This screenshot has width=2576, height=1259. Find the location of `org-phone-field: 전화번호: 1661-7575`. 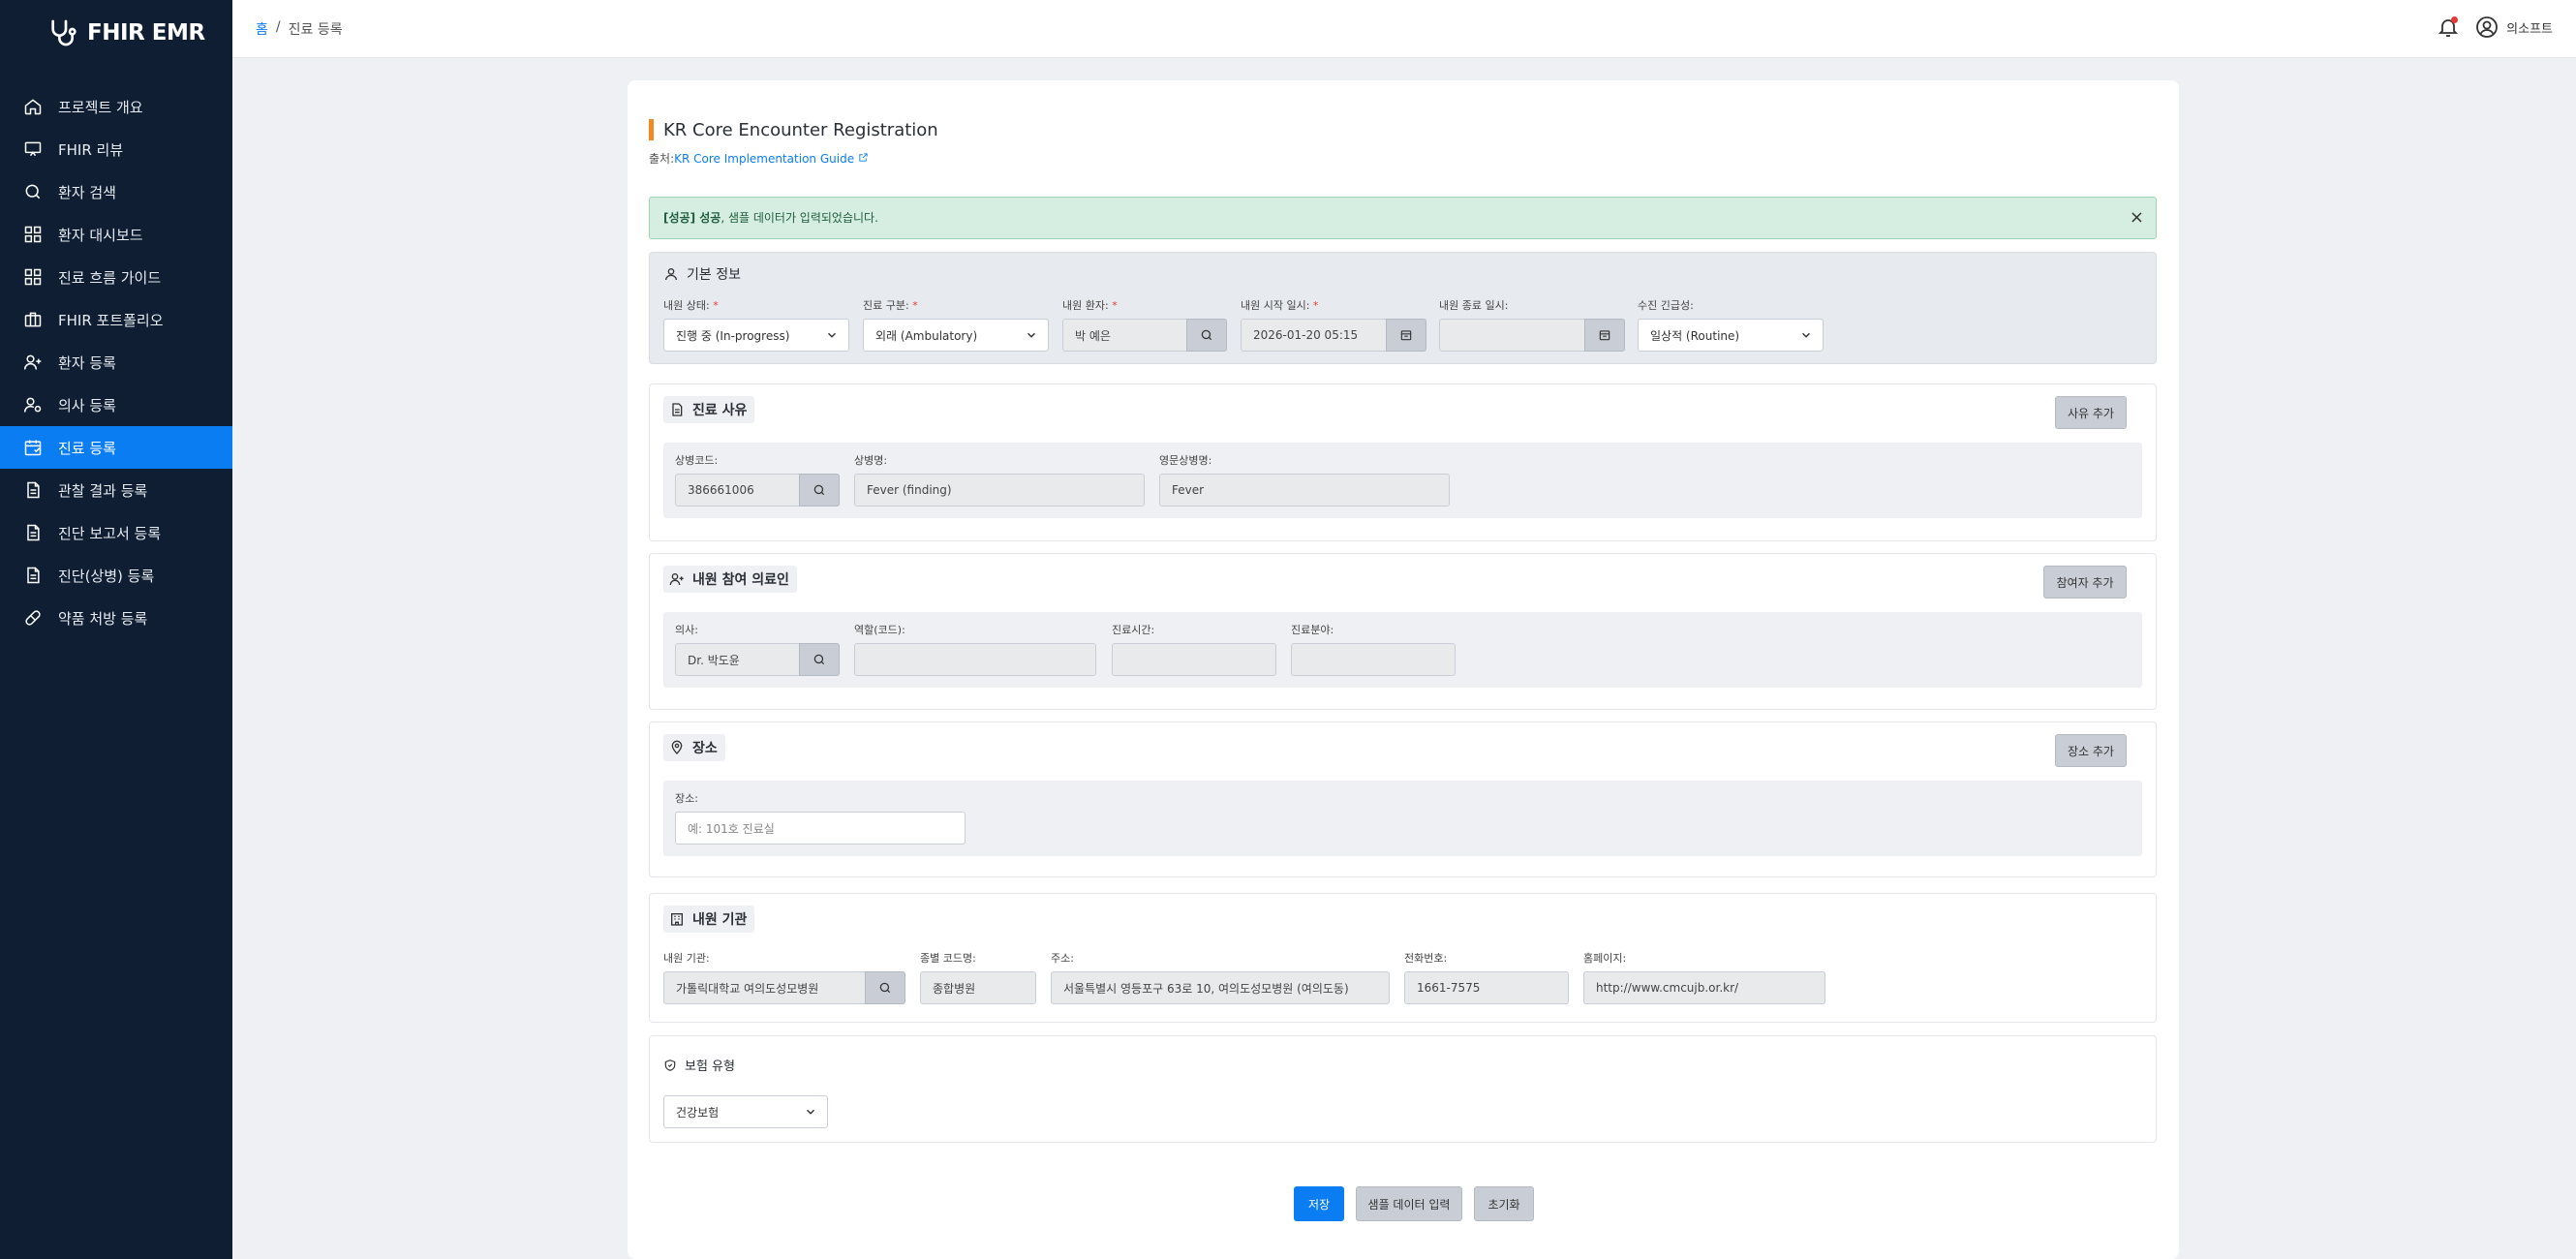

org-phone-field: 전화번호: 1661-7575 is located at coordinates (1486, 977).